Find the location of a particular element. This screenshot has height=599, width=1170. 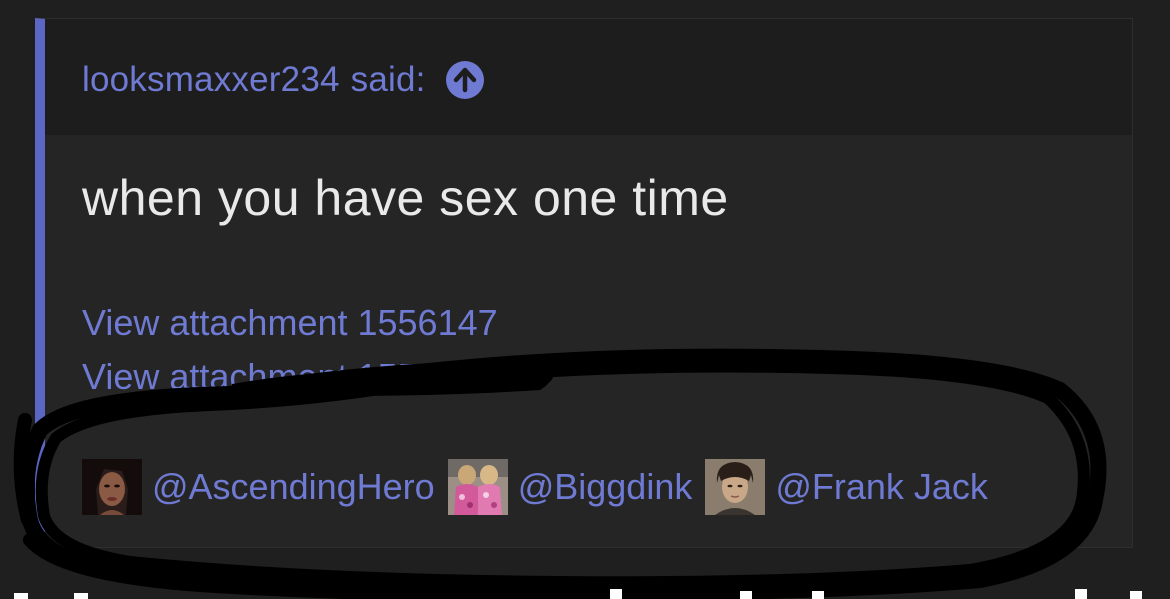

arrow-up-circle-icon is located at coordinates (464, 80).